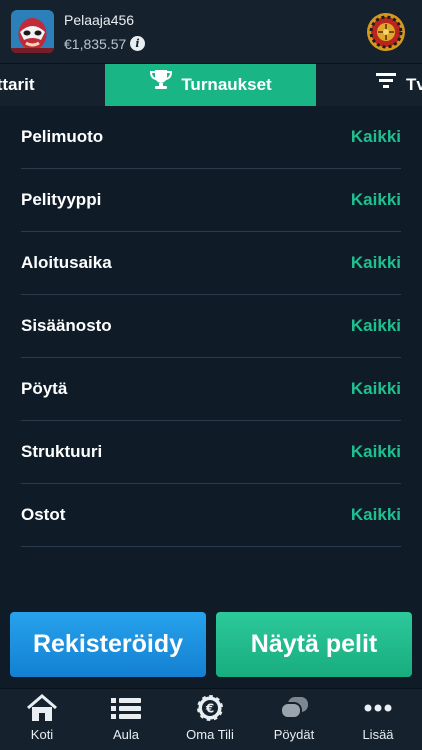 Image resolution: width=422 pixels, height=750 pixels. I want to click on filter-label: Sisäänosto, so click(66, 325).